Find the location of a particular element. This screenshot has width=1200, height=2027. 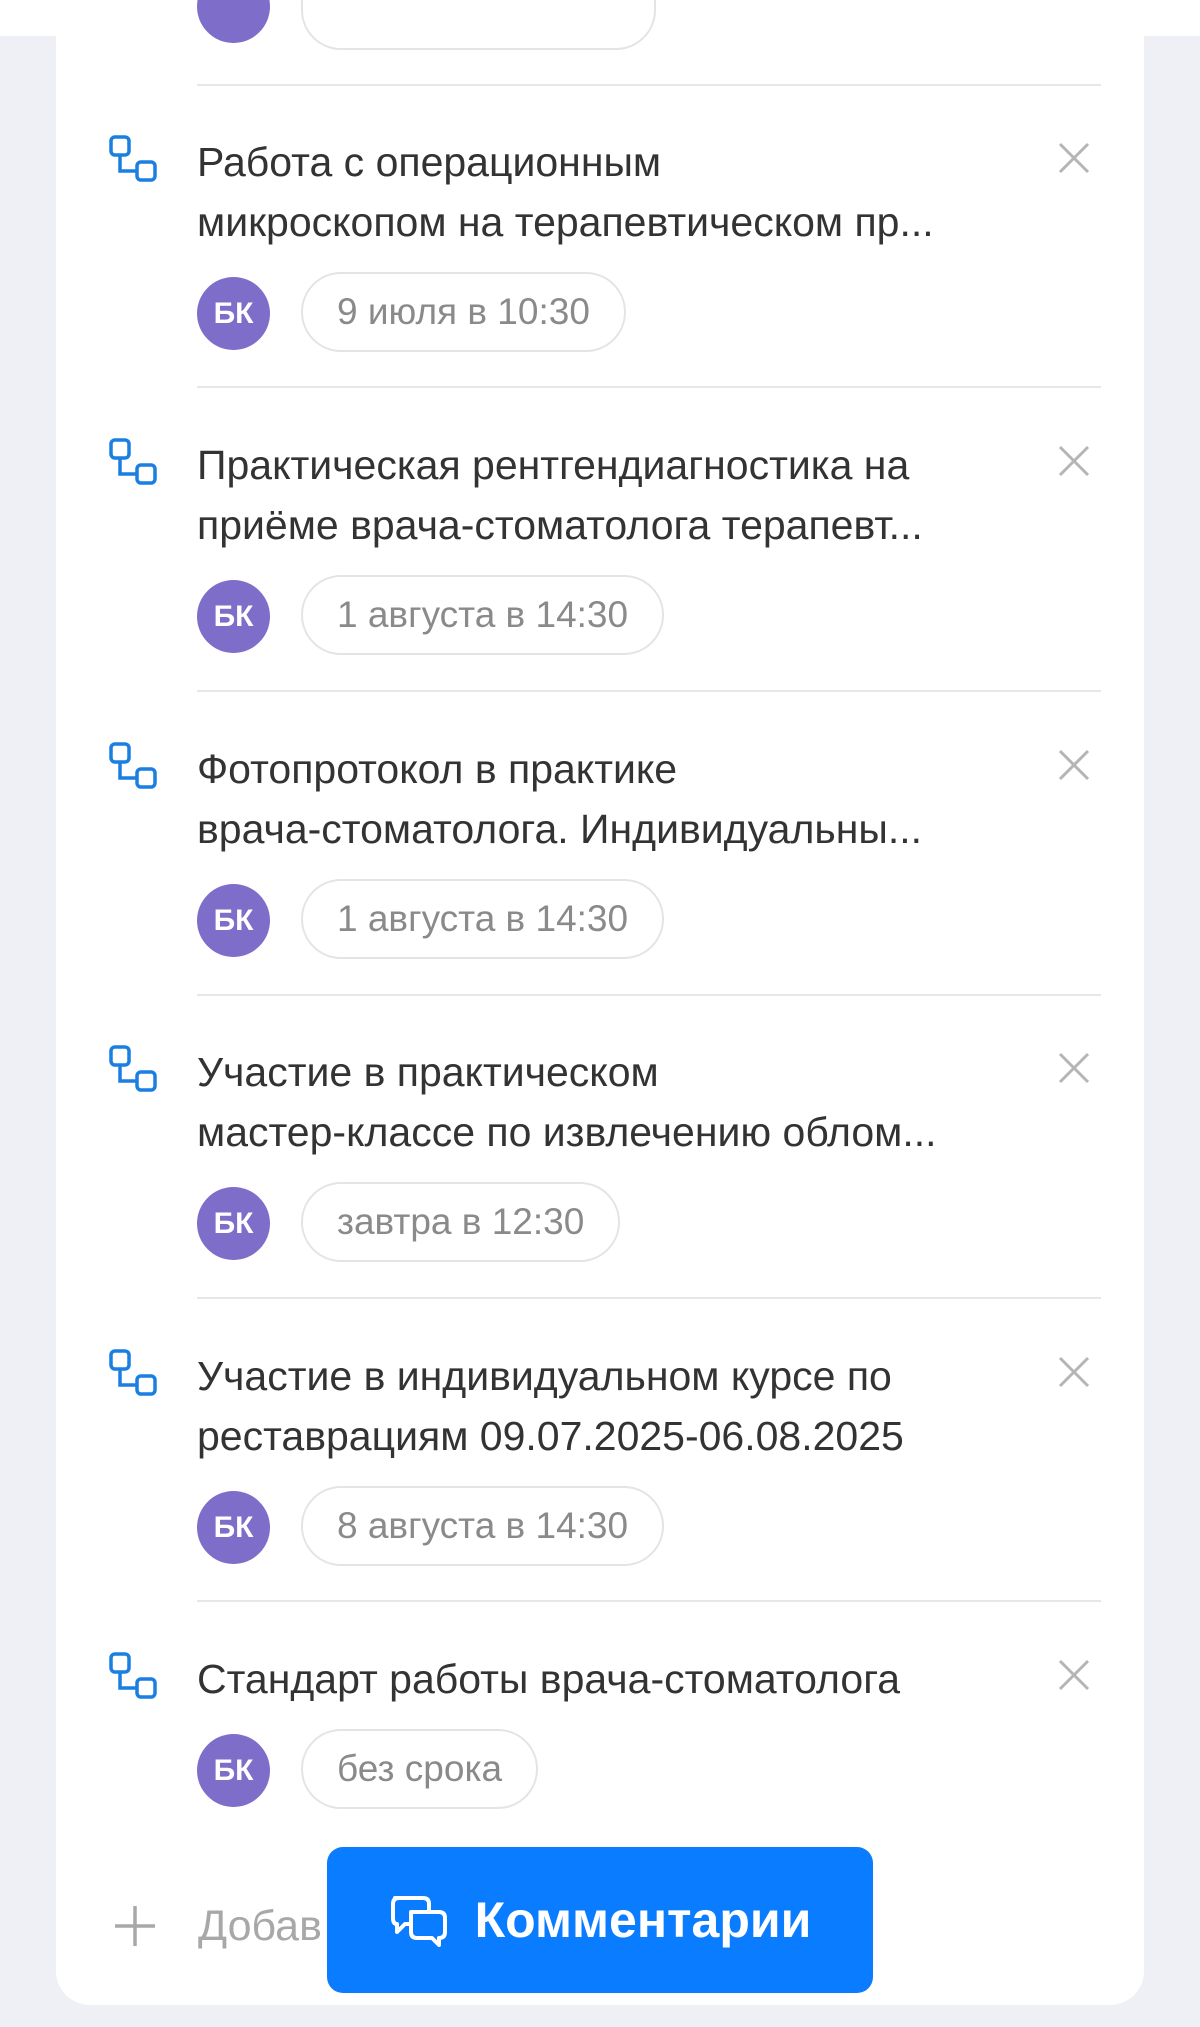

task-title-line: Участие в индивидуальном курсе по is located at coordinates (544, 1376).